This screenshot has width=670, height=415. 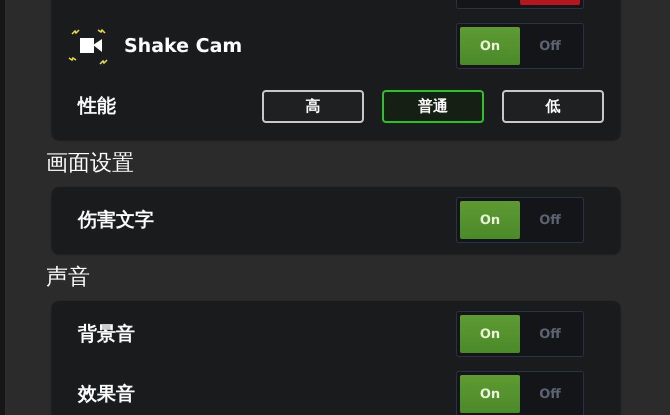 I want to click on section-heading: 声音, so click(x=68, y=278).